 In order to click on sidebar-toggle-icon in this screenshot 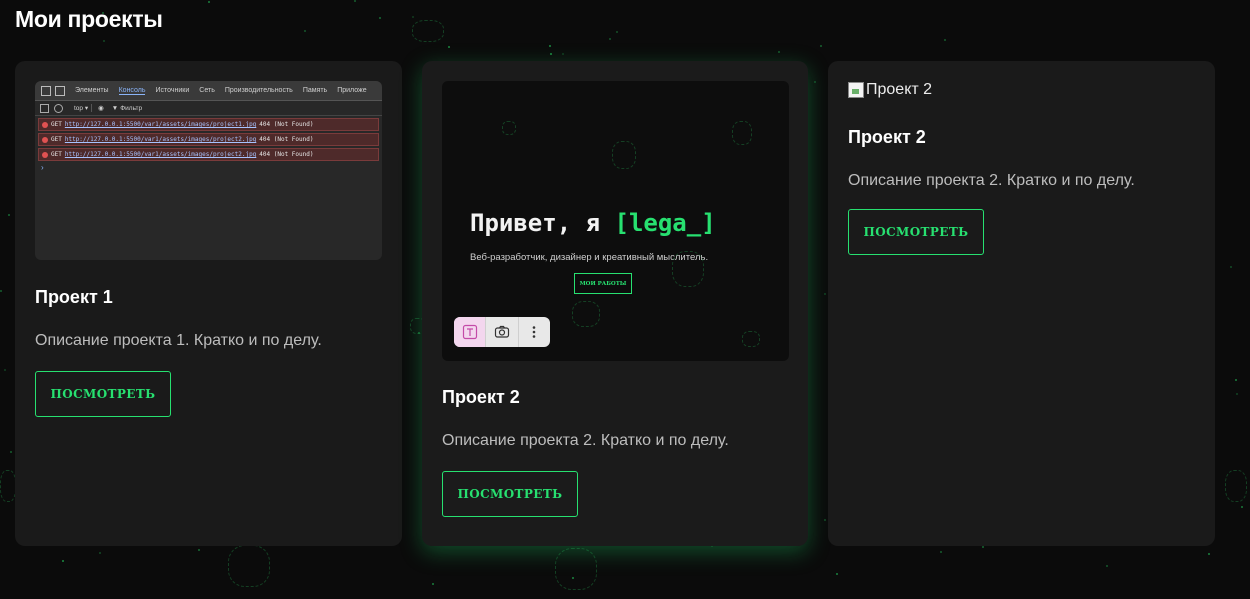, I will do `click(44, 108)`.